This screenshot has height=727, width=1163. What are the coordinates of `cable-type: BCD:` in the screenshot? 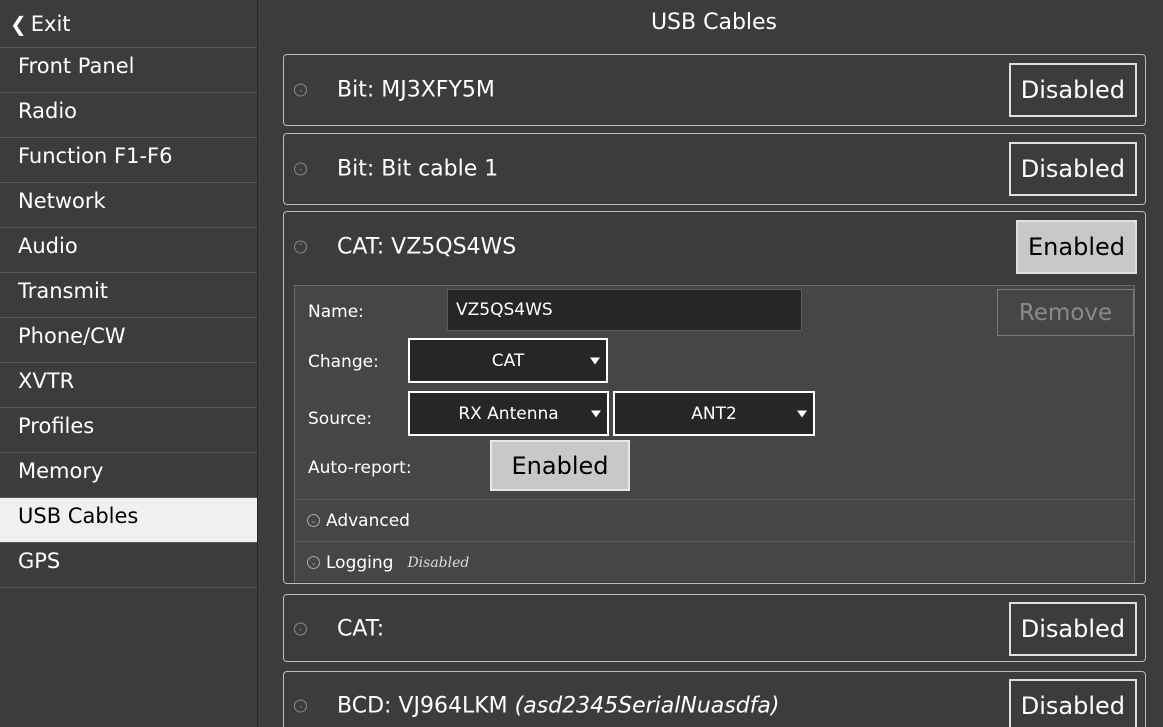 It's located at (364, 706).